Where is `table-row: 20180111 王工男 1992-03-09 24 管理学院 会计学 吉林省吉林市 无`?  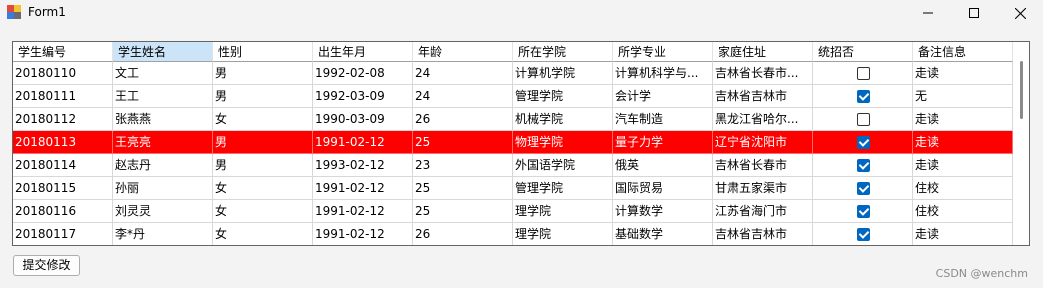
table-row: 20180111 王工男 1992-03-09 24 管理学院 会计学 吉林省吉林市 无 is located at coordinates (513, 96).